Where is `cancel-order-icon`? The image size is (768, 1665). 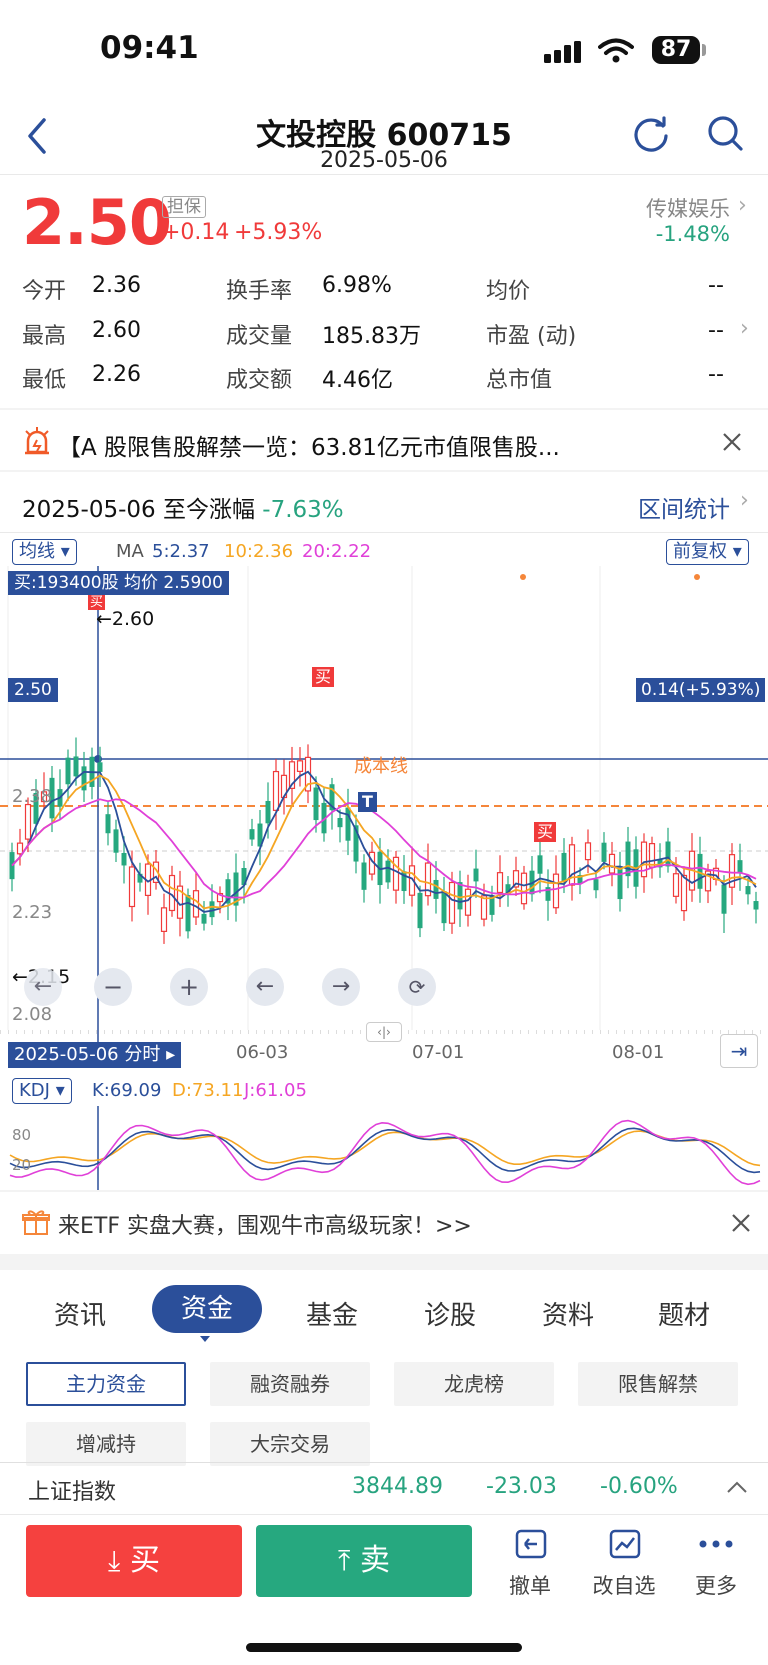 cancel-order-icon is located at coordinates (531, 1544).